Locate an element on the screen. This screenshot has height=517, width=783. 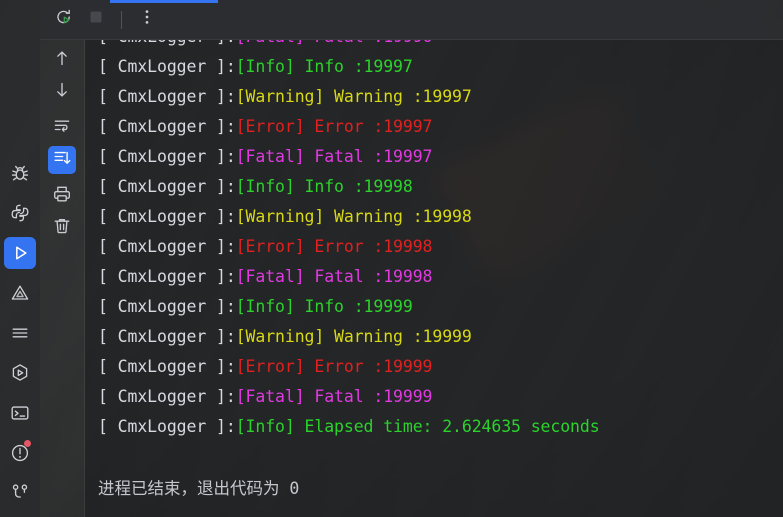
left-bar-item-list is located at coordinates (20, 337).